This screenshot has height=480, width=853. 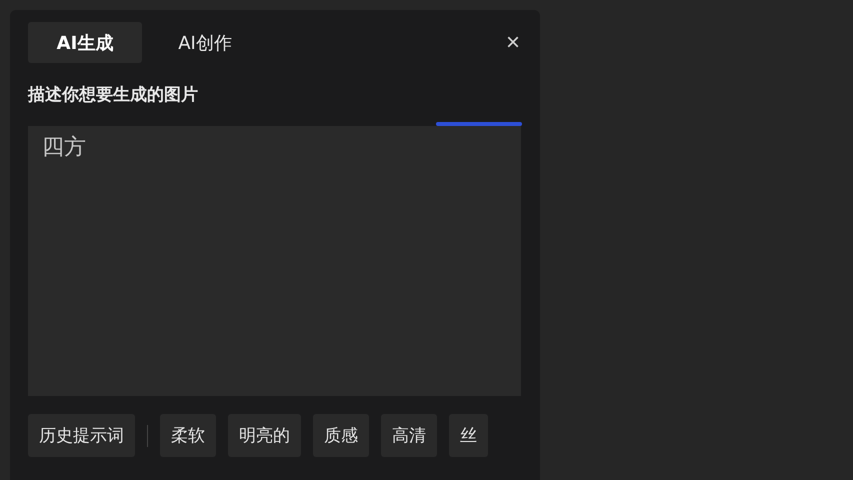 I want to click on close-button: ×, so click(x=513, y=42).